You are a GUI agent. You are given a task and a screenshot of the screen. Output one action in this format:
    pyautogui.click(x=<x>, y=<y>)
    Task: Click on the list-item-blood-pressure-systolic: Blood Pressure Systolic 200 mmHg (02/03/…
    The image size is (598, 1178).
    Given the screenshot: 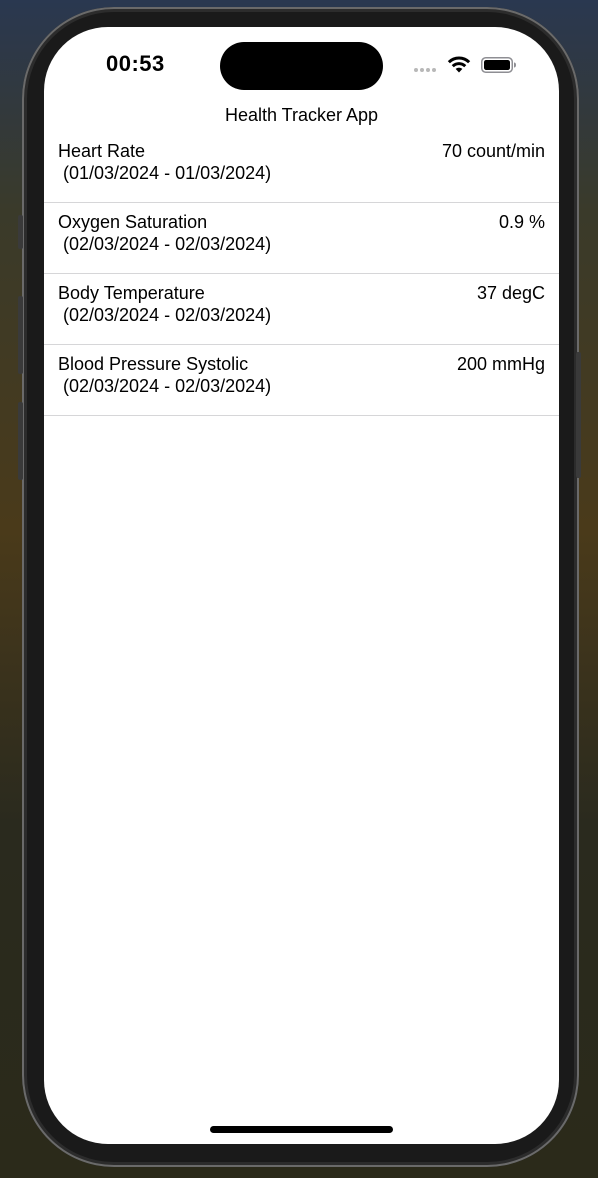 What is the action you would take?
    pyautogui.click(x=301, y=380)
    